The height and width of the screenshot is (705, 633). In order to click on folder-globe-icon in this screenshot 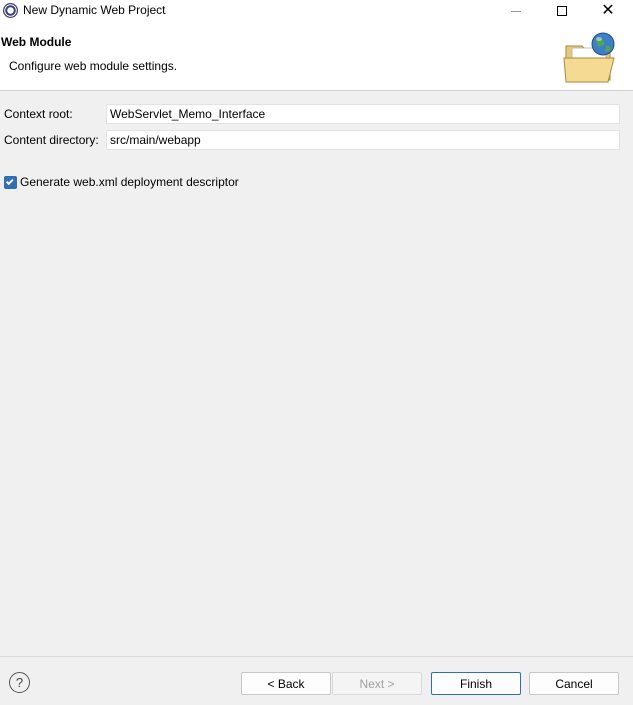, I will do `click(589, 57)`.